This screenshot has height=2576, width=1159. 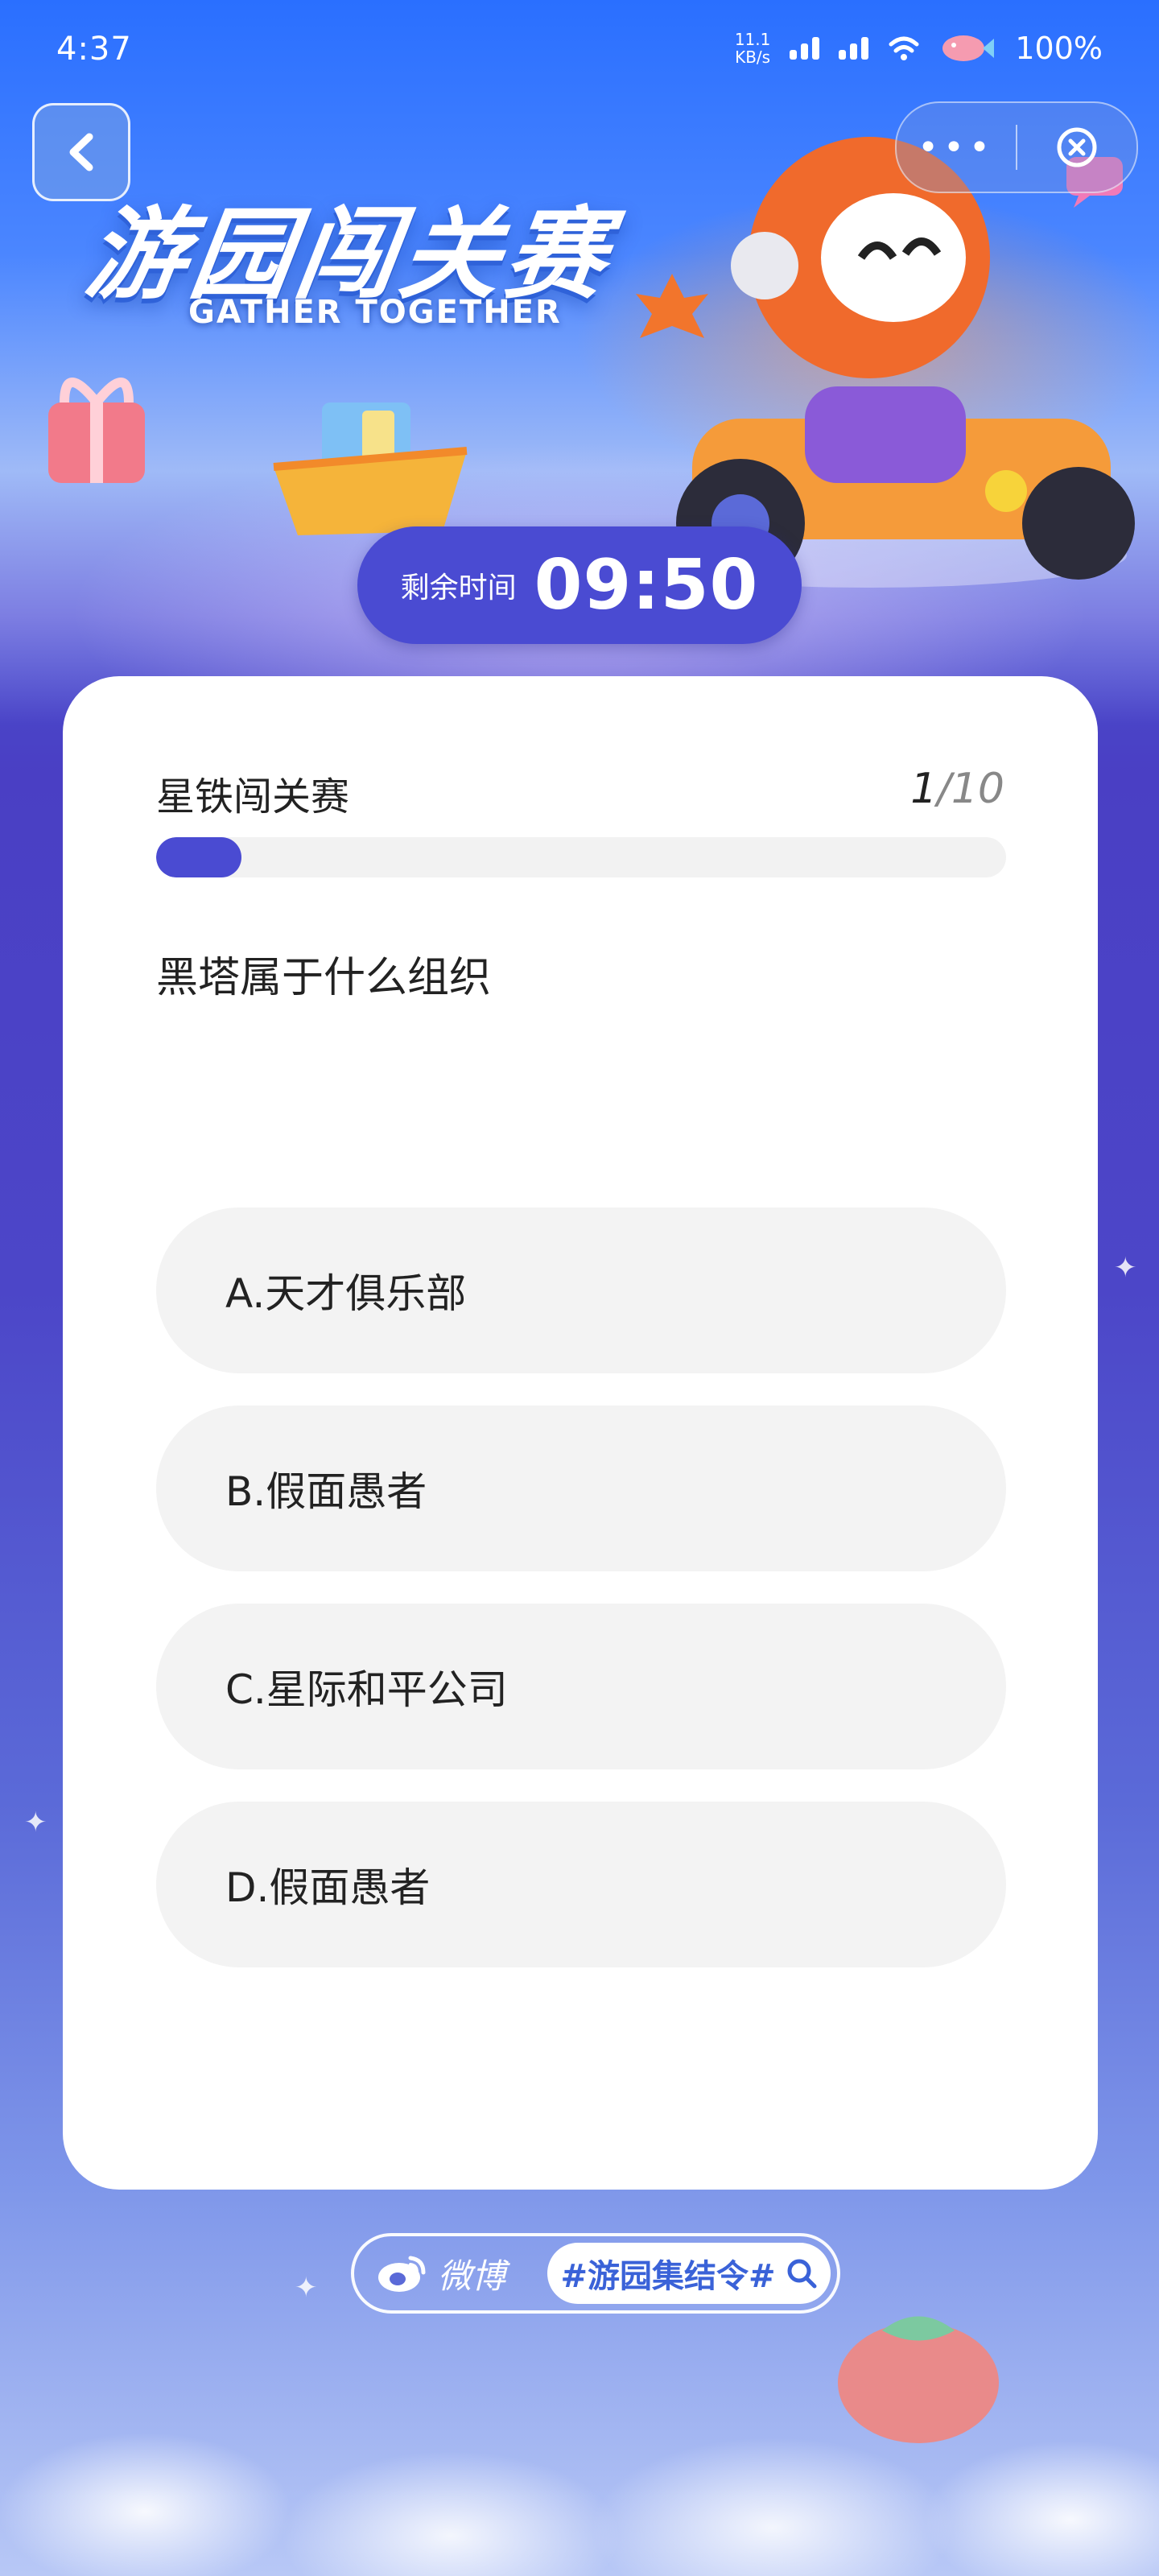 What do you see at coordinates (968, 48) in the screenshot?
I see `fish-battery-icon` at bounding box center [968, 48].